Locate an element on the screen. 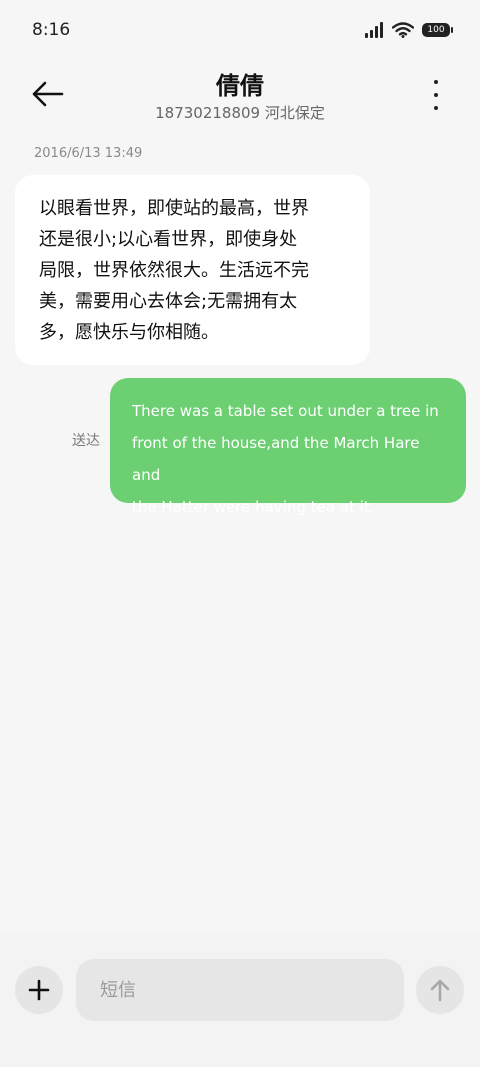  conversation-header: 倩倩 18730218809 河北保定 is located at coordinates (240, 99).